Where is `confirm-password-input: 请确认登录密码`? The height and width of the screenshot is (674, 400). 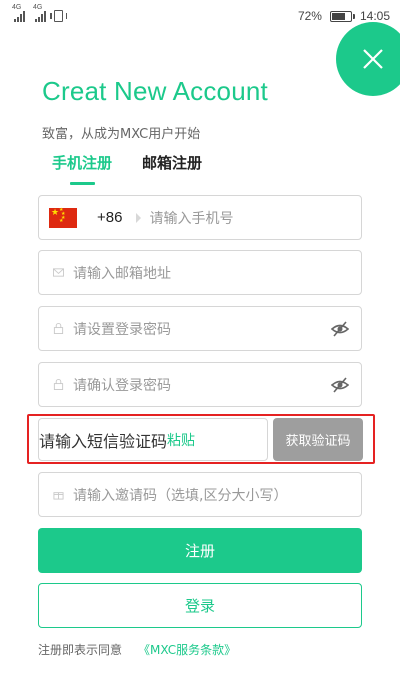 confirm-password-input: 请确认登录密码 is located at coordinates (202, 385).